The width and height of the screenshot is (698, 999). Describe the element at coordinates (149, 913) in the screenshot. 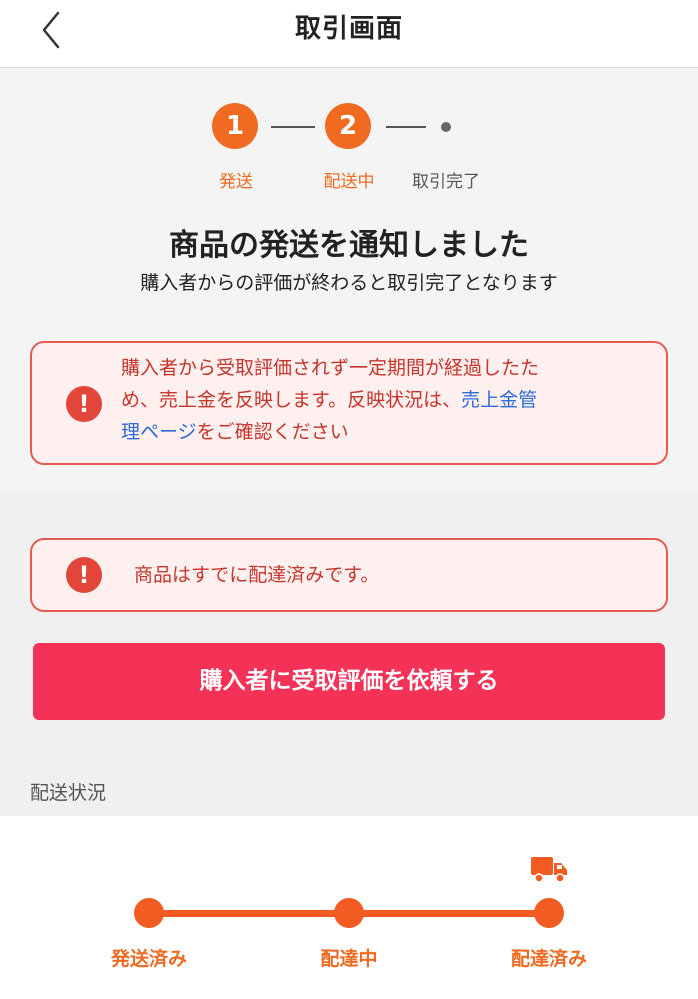

I see `stage-dot-shipped` at that location.